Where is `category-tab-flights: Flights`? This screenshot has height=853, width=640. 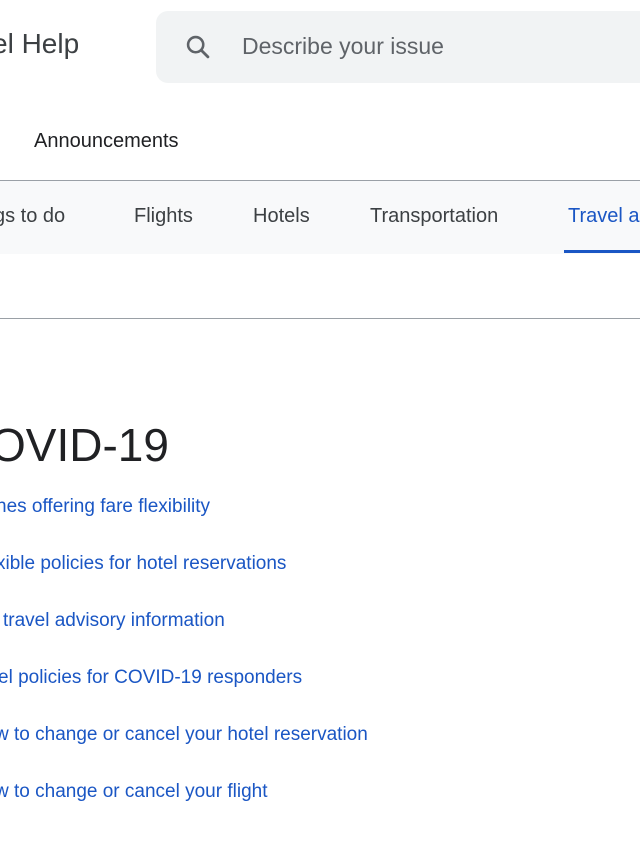
category-tab-flights: Flights is located at coordinates (163, 216).